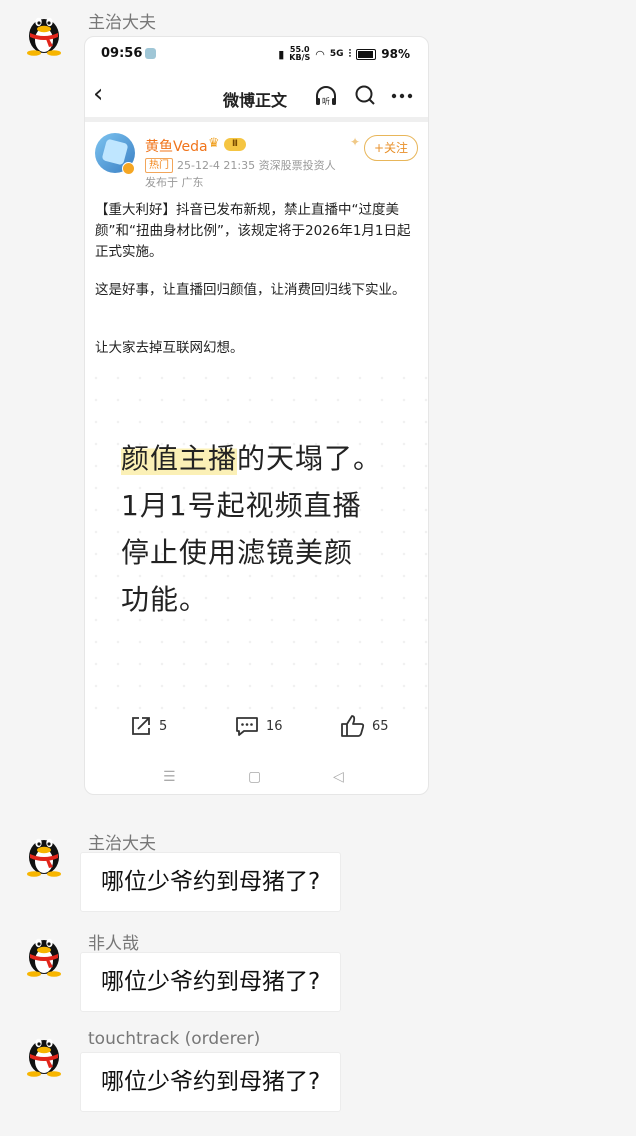 The width and height of the screenshot is (636, 1136). I want to click on back-key-icon: ◁, so click(338, 777).